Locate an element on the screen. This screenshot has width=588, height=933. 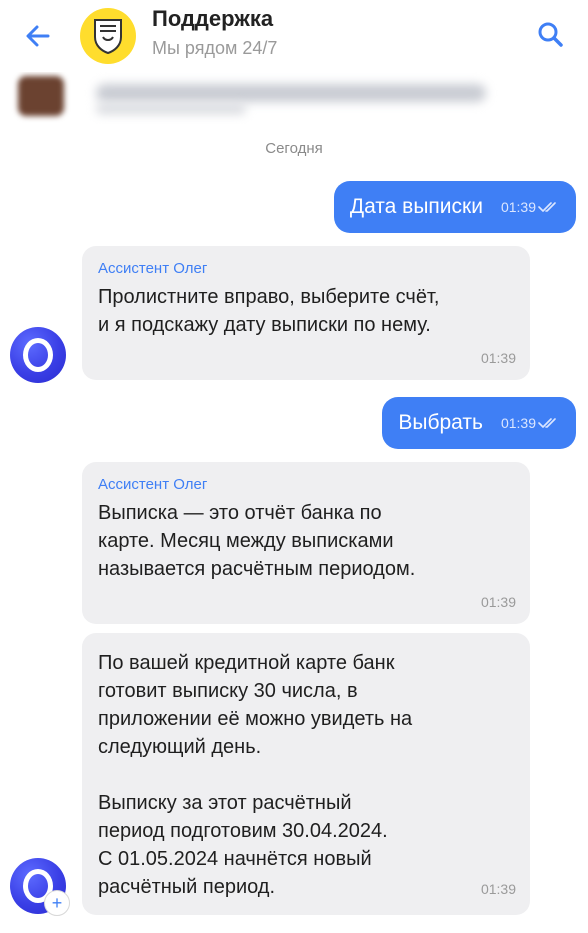
arrow-left-icon is located at coordinates (38, 36).